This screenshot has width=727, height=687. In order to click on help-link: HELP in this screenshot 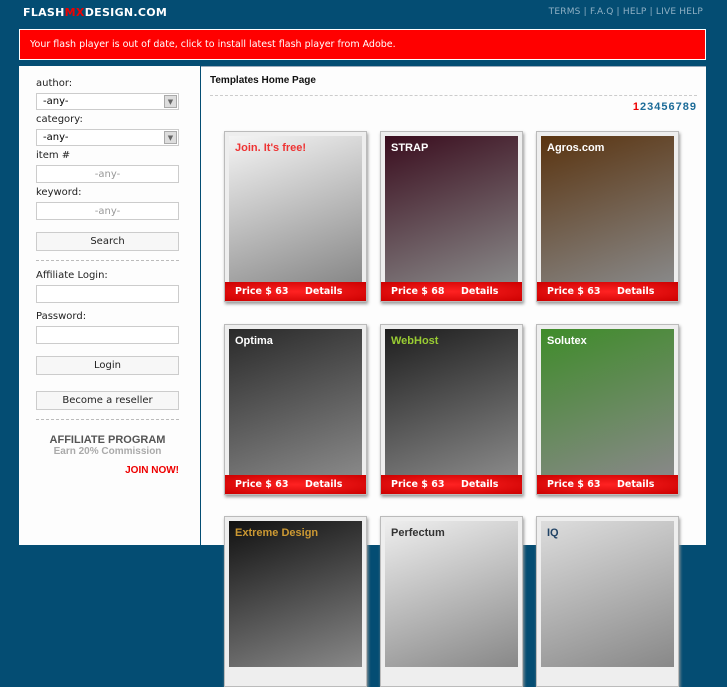, I will do `click(635, 12)`.